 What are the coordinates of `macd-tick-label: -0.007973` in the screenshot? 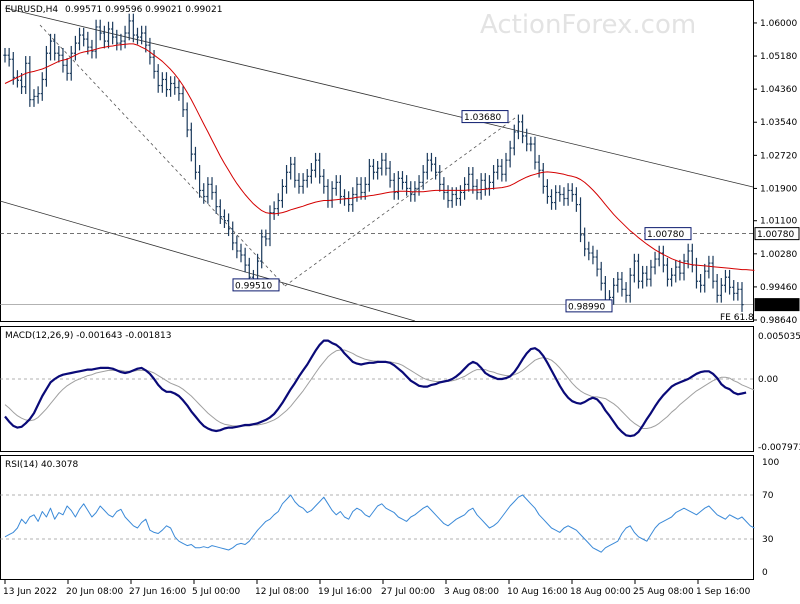 It's located at (779, 448).